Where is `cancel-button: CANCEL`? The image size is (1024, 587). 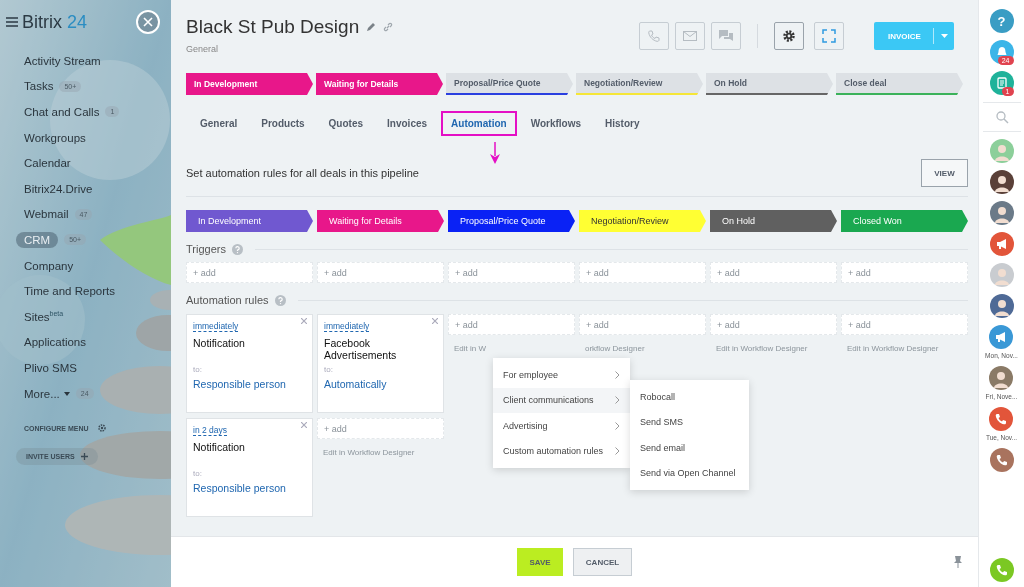 cancel-button: CANCEL is located at coordinates (602, 562).